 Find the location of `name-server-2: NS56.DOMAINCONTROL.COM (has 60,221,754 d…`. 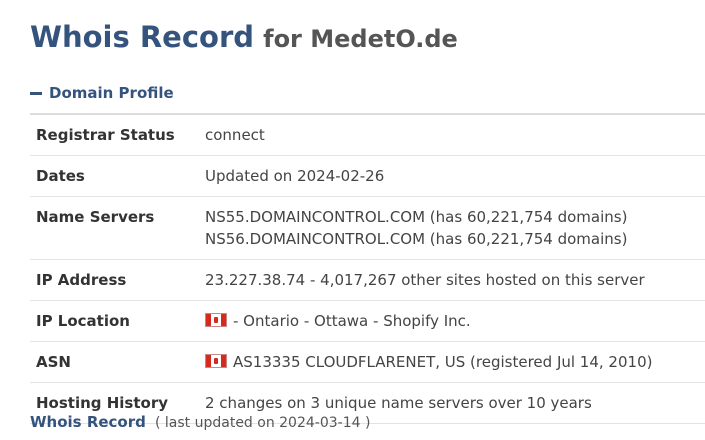

name-server-2: NS56.DOMAINCONTROL.COM (has 60,221,754 d… is located at coordinates (452, 239).